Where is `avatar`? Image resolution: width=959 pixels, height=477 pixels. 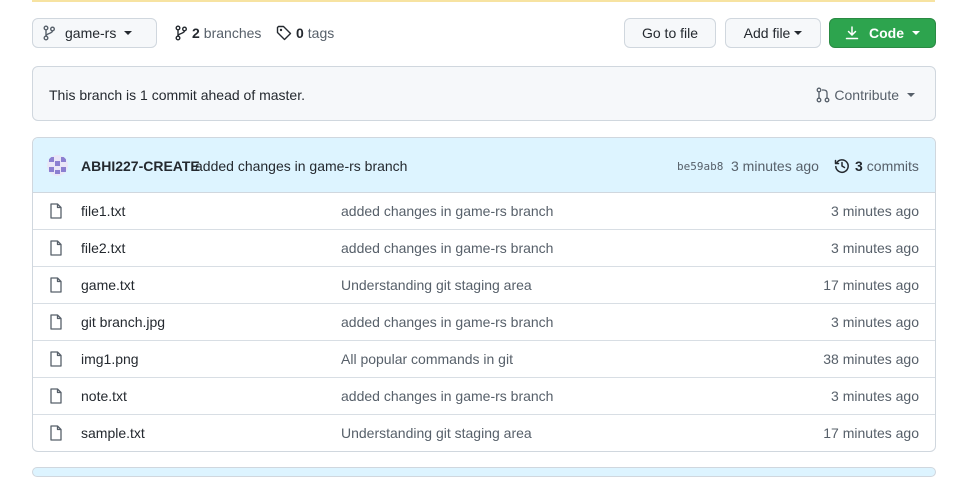 avatar is located at coordinates (57, 165).